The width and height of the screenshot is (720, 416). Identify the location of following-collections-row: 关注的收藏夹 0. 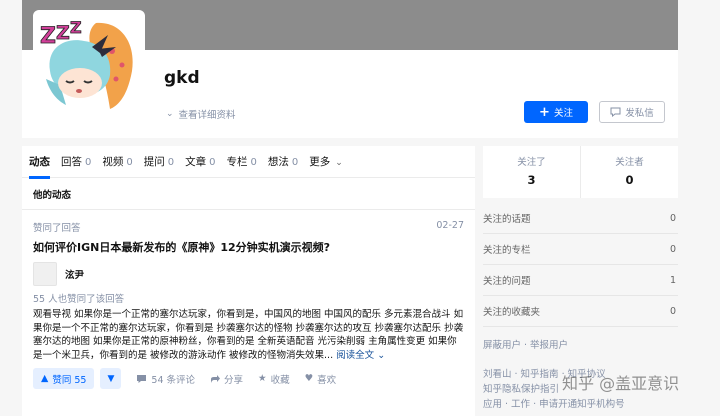
(580, 311).